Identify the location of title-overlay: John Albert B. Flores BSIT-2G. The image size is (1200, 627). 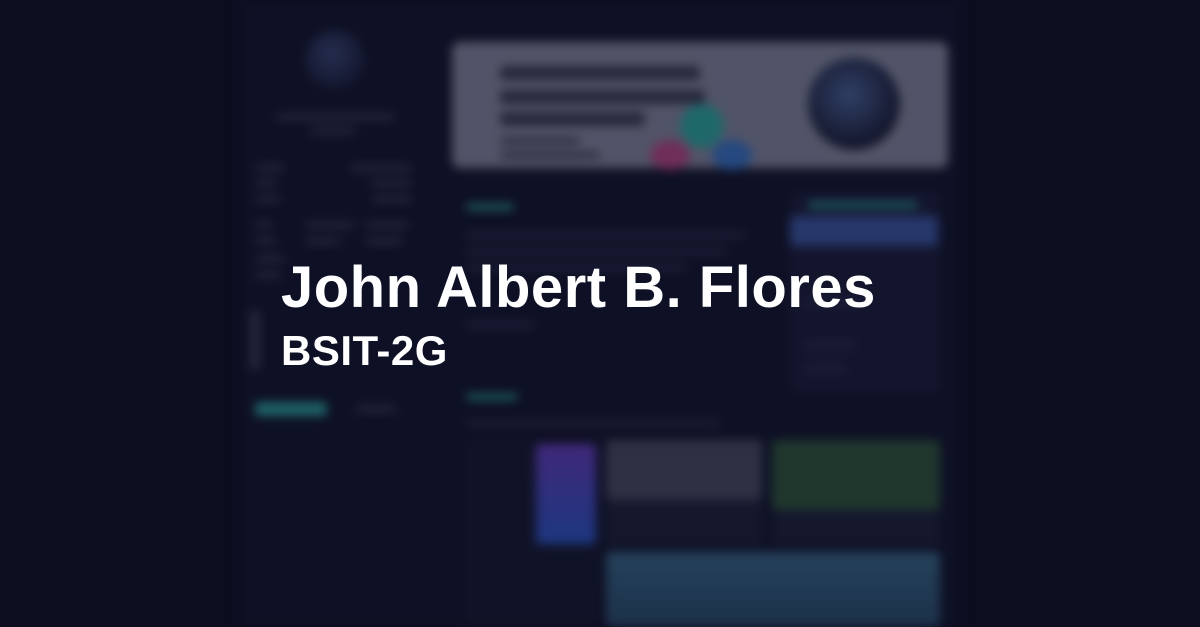
(578, 316).